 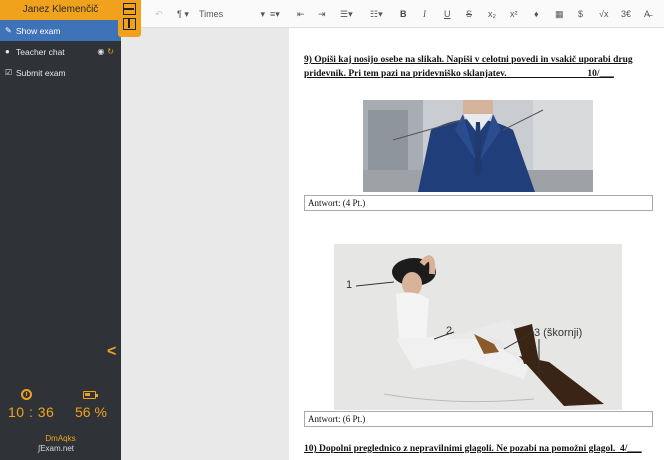 I want to click on checkbox-icon: ☑, so click(x=9, y=72).